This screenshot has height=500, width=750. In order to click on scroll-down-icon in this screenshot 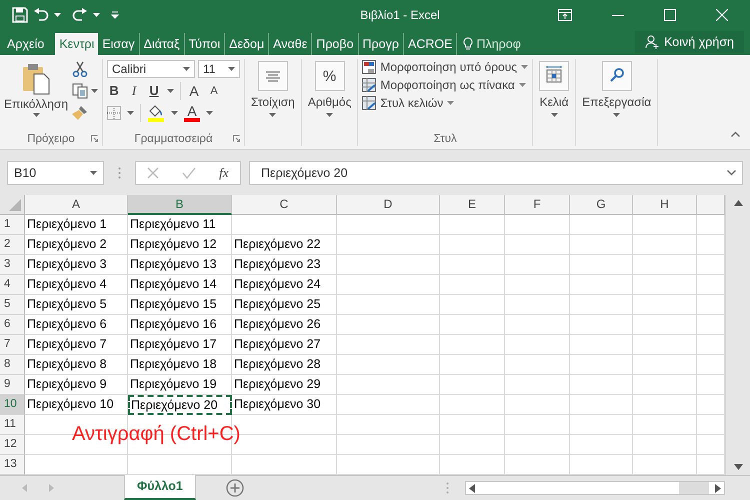, I will do `click(738, 467)`.